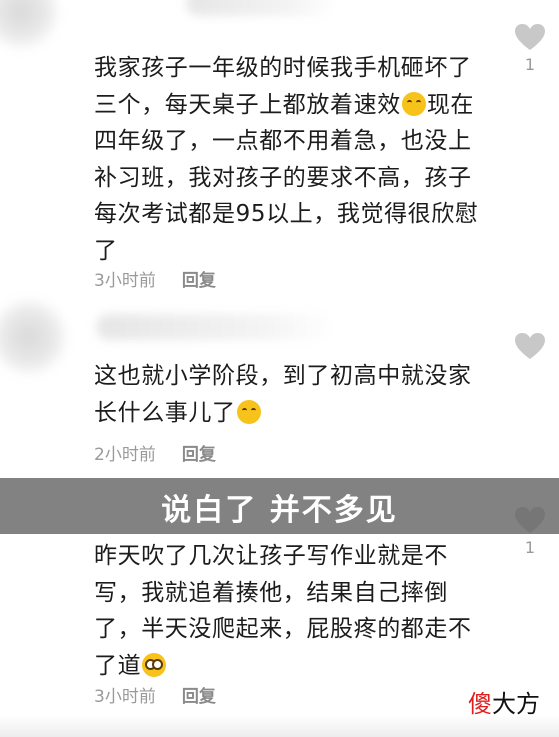 Image resolution: width=559 pixels, height=737 pixels. I want to click on comment-line: 了, so click(106, 250).